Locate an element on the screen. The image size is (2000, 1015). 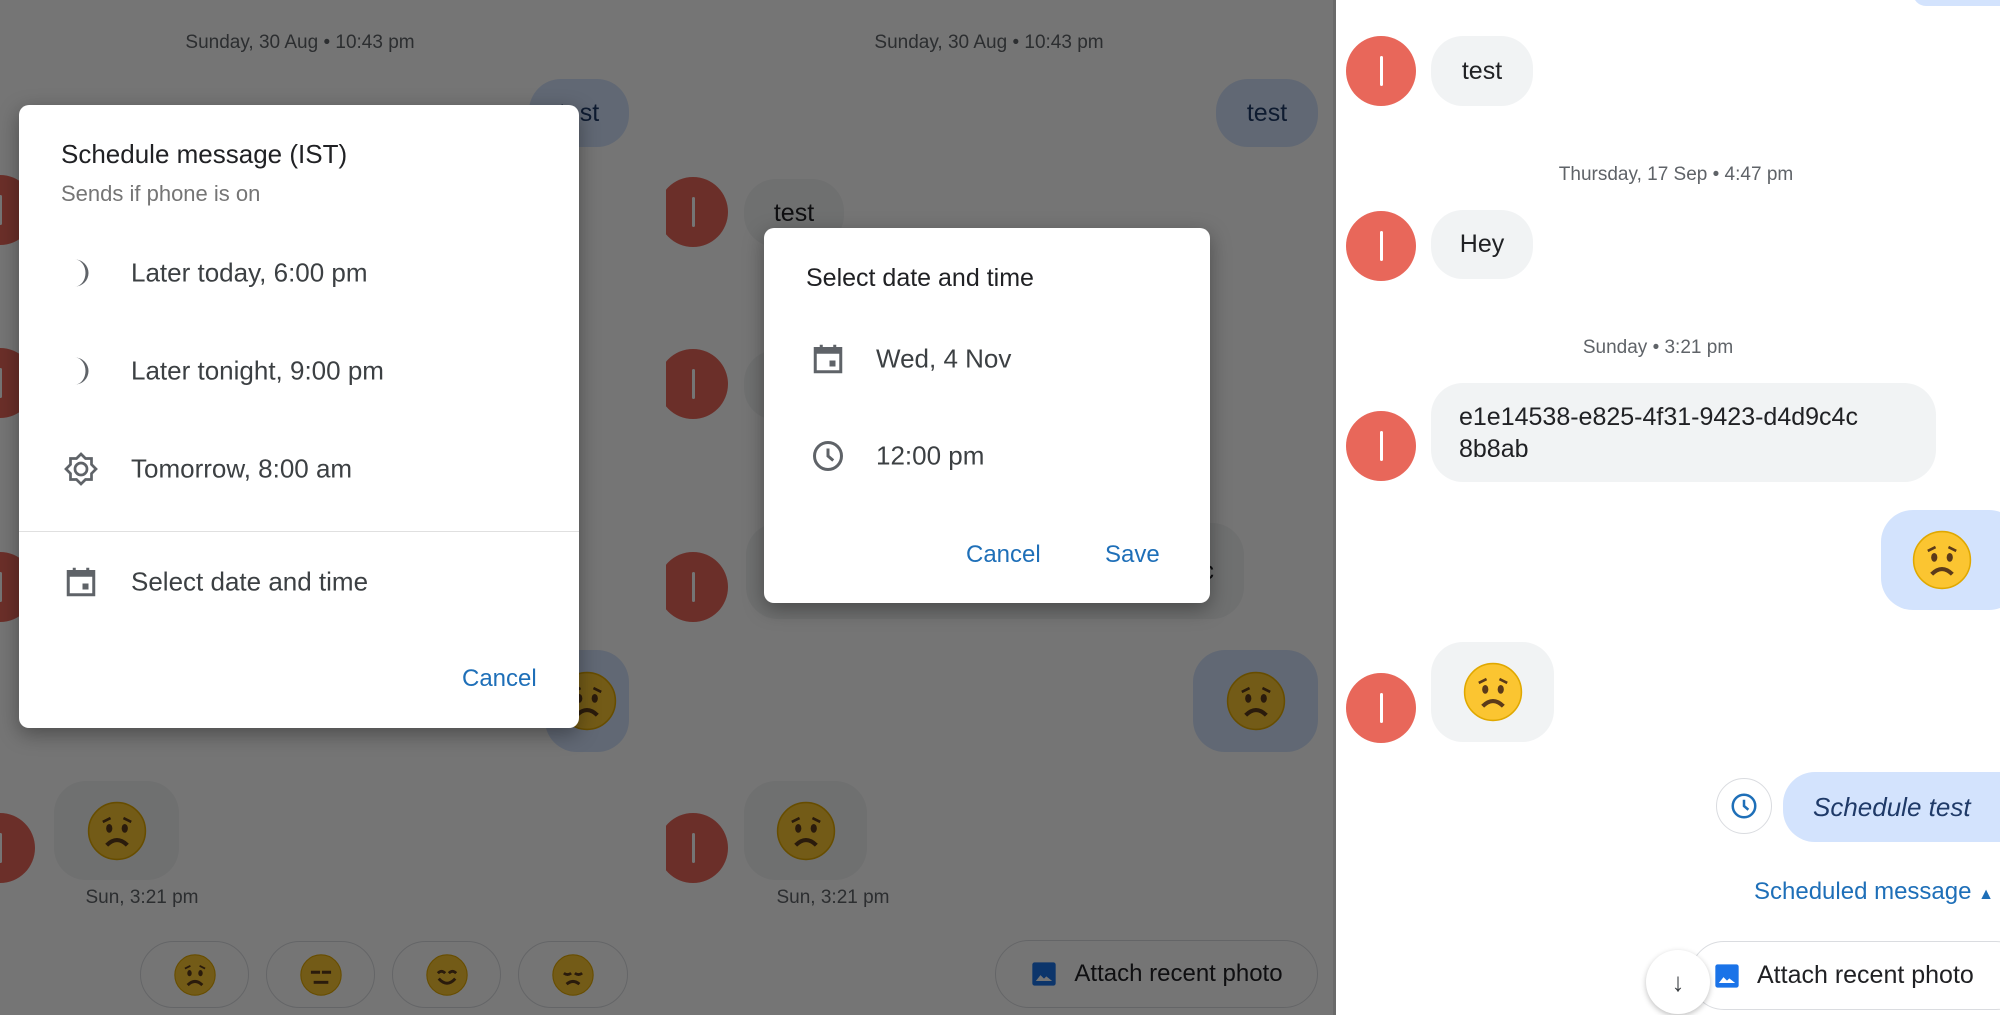
message-text: 8b8ab is located at coordinates (1494, 448).